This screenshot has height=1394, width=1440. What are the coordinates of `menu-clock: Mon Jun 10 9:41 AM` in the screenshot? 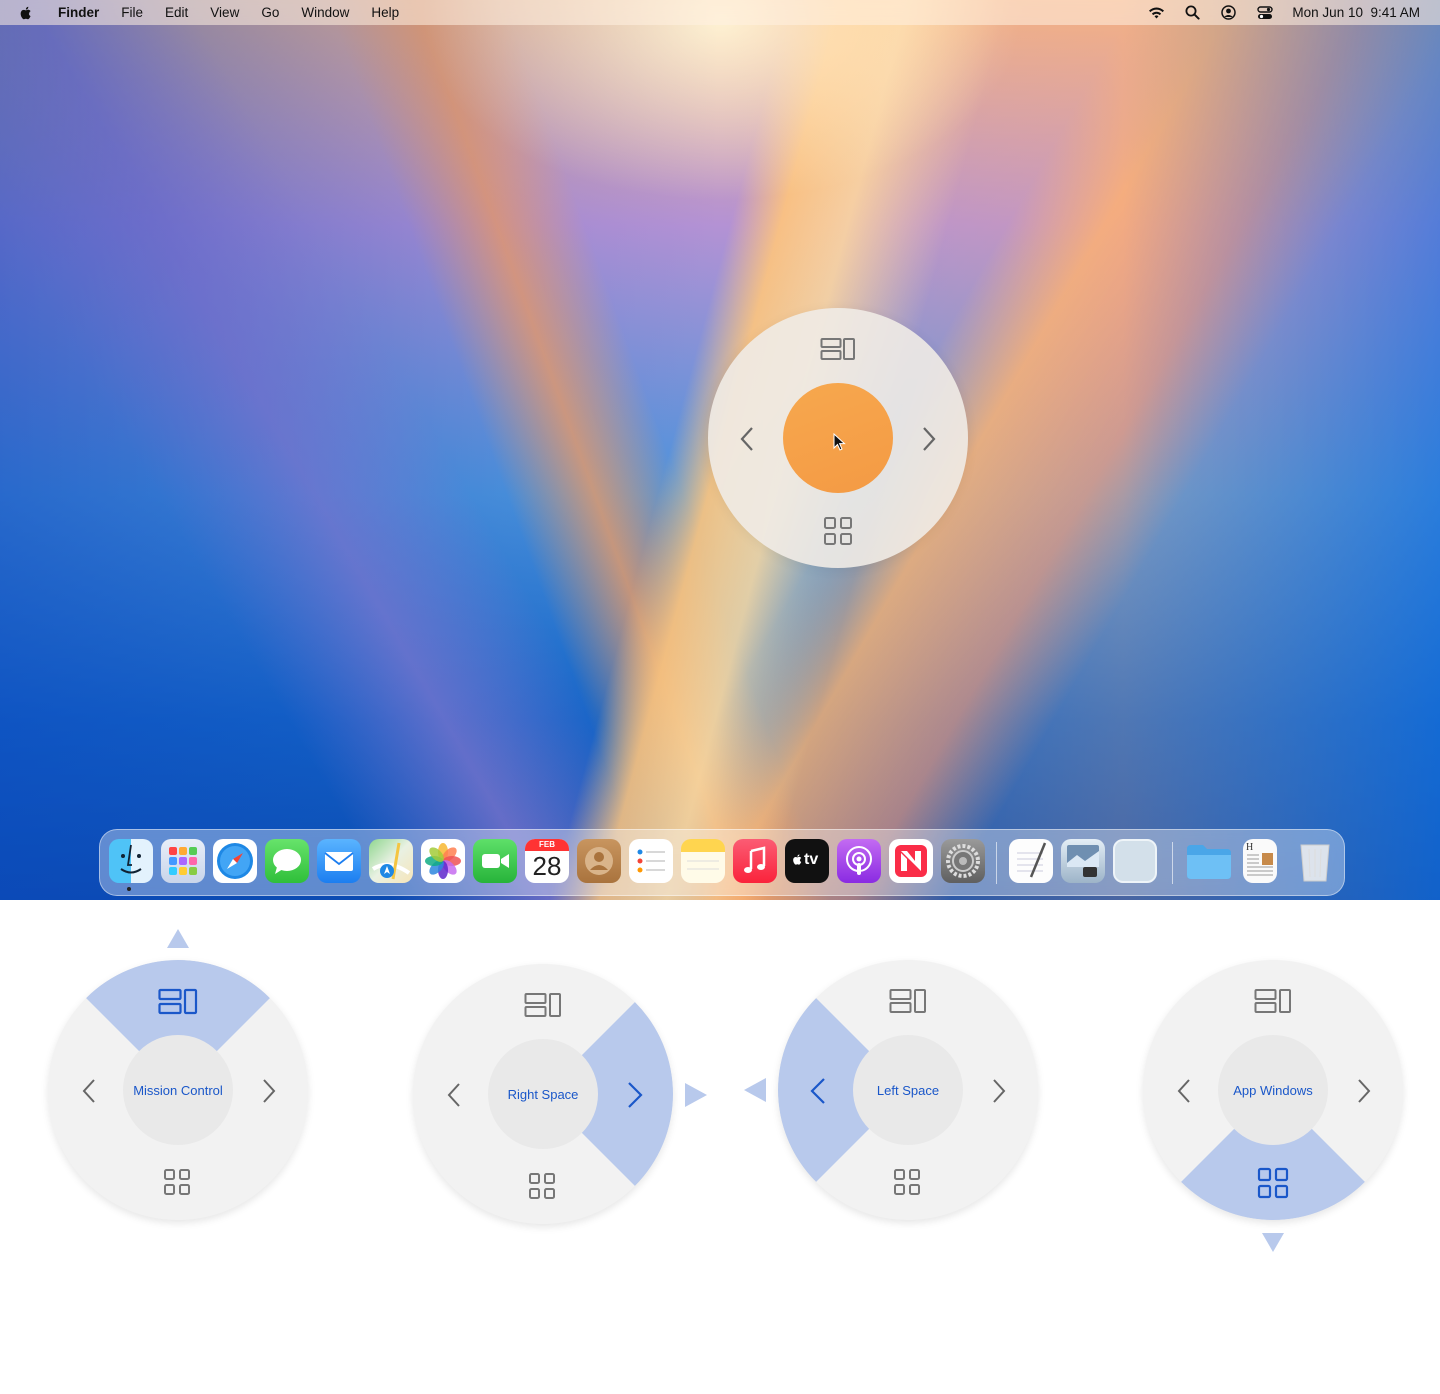 It's located at (1356, 12).